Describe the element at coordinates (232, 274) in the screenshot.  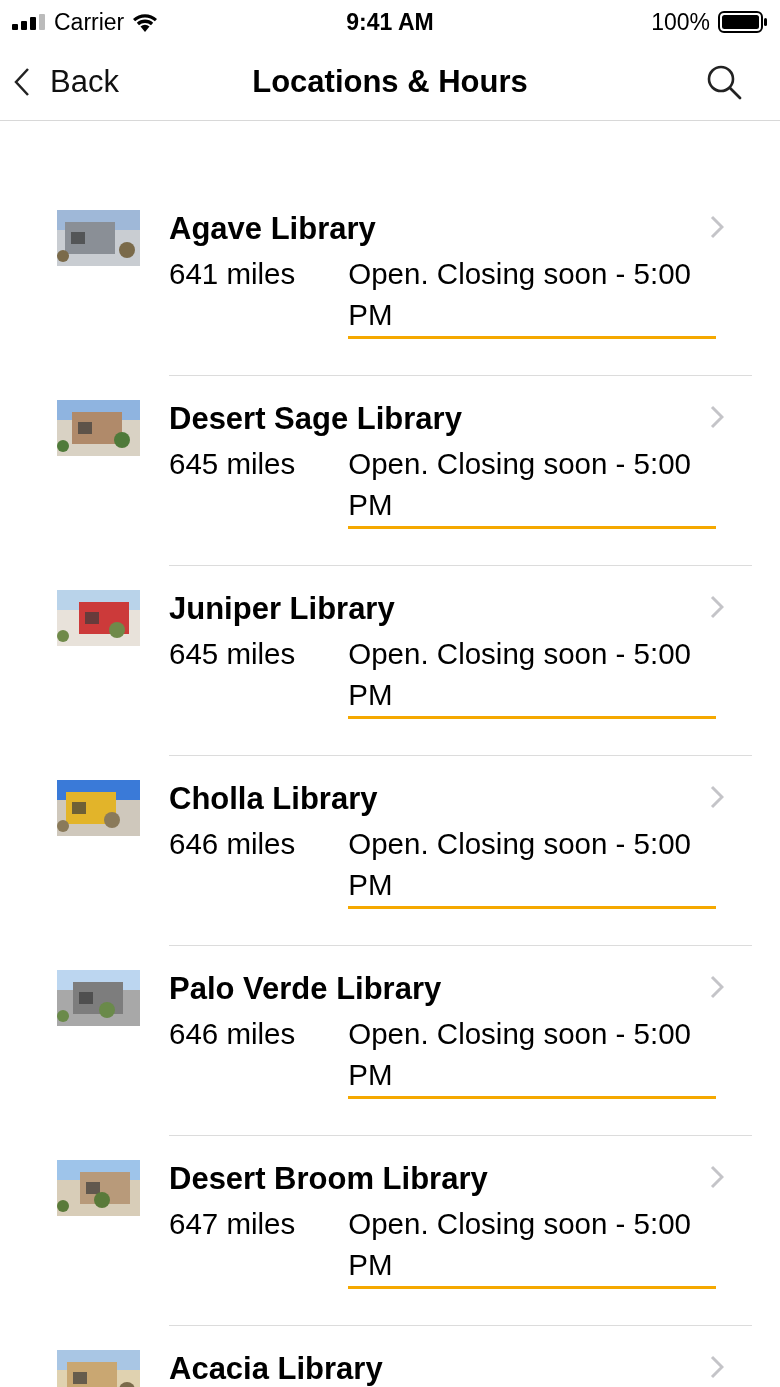
I see `distance-text: 641 miles` at that location.